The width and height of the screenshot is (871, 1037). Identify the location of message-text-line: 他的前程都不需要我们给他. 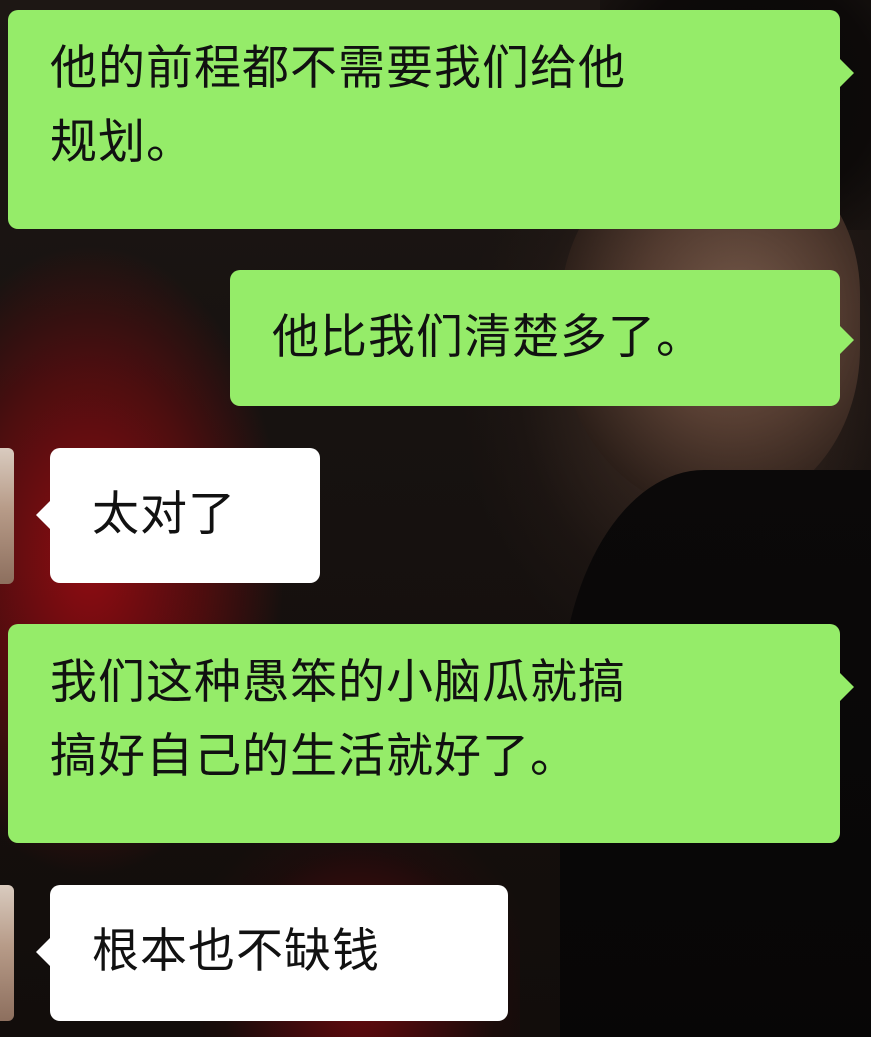
(338, 68).